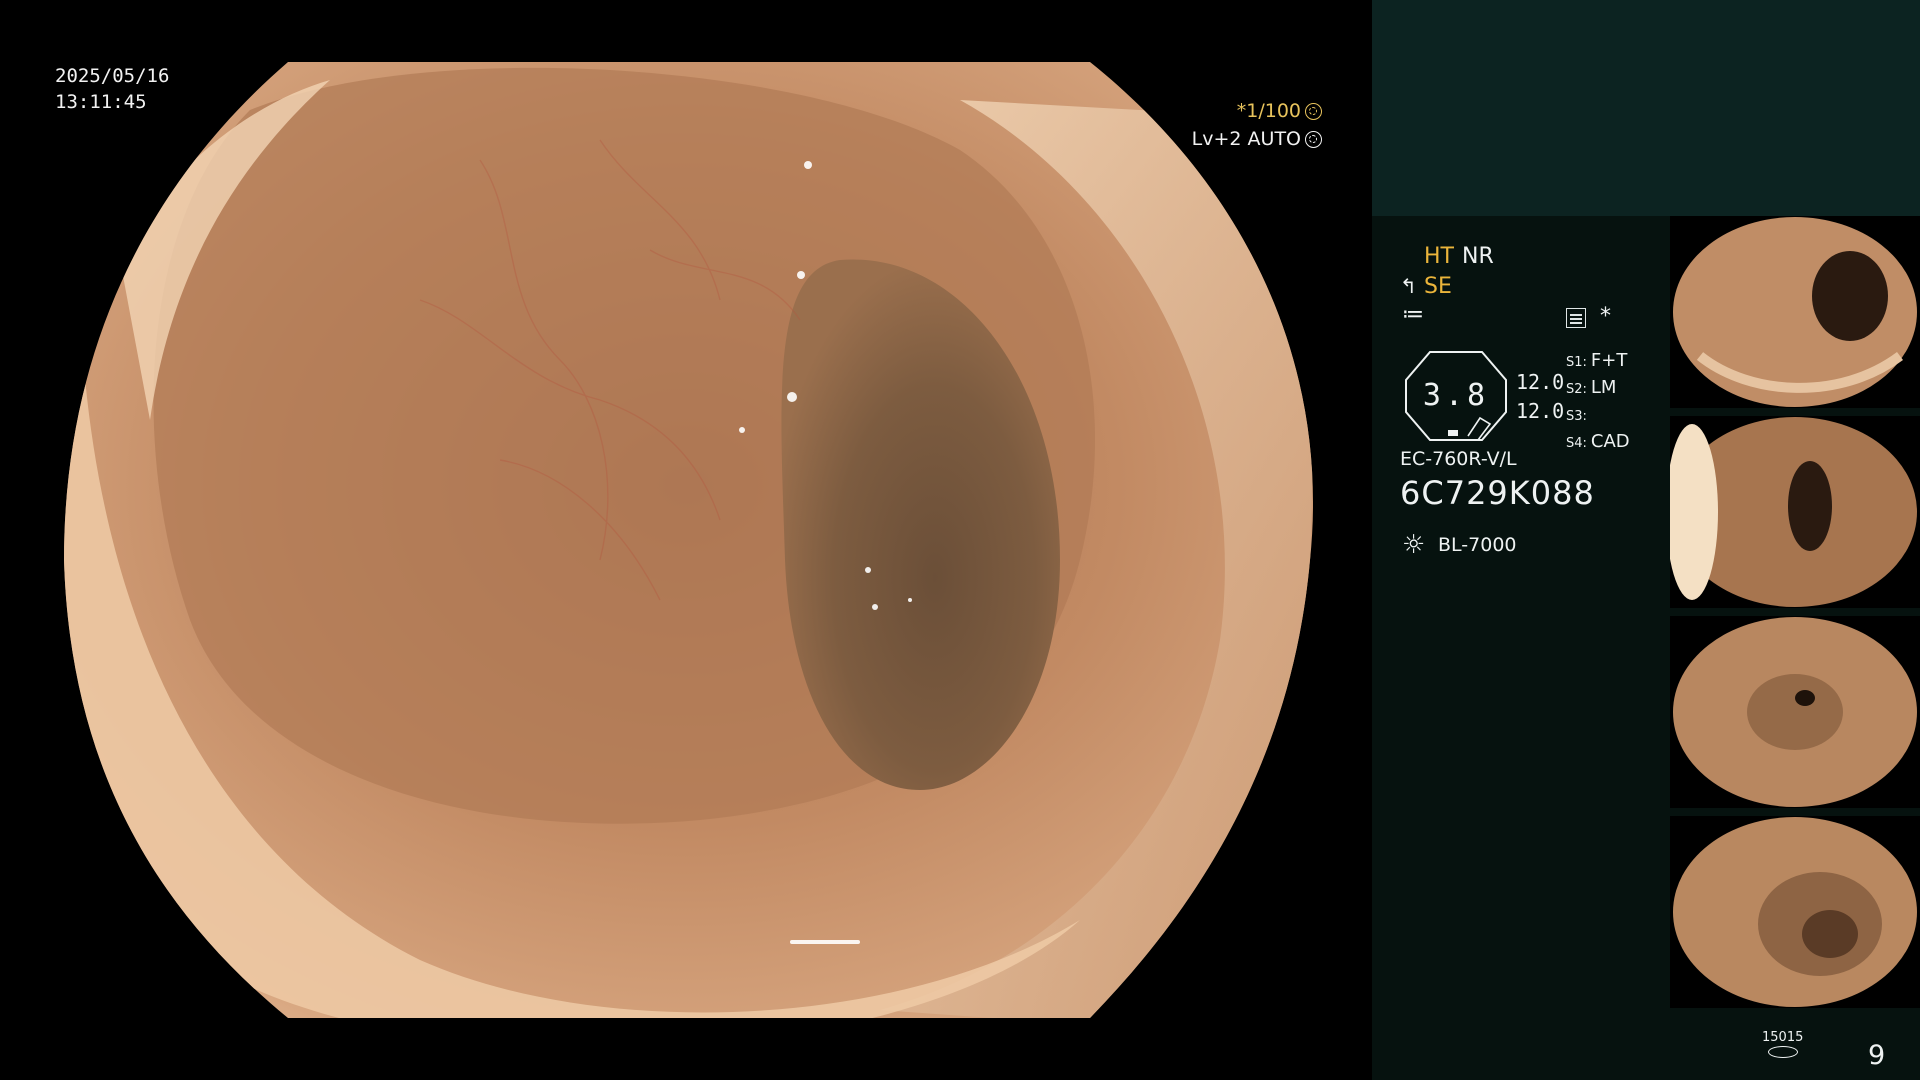 Image resolution: width=1920 pixels, height=1080 pixels. I want to click on shutter-icon, so click(1313, 111).